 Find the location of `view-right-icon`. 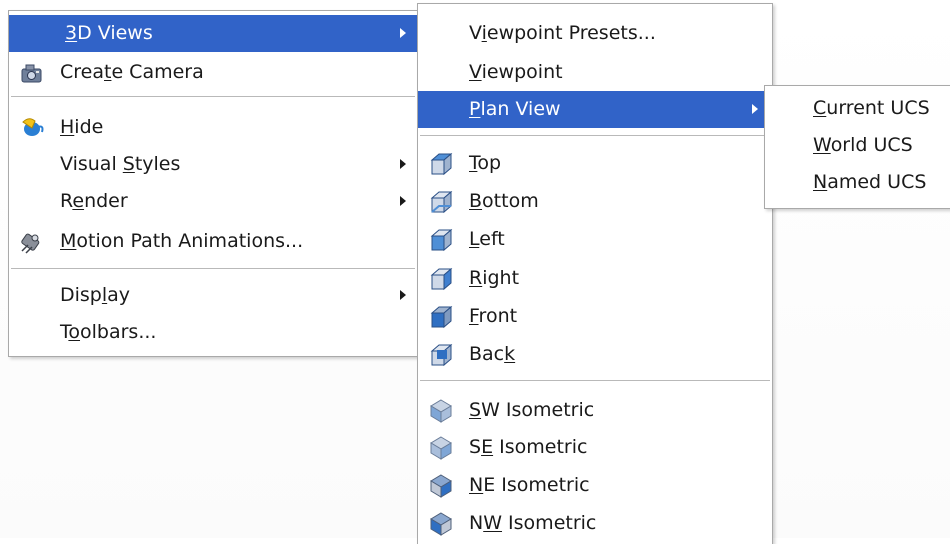

view-right-icon is located at coordinates (441, 279).